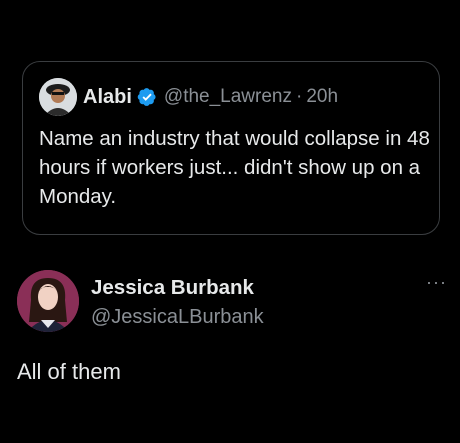 This screenshot has height=443, width=460. What do you see at coordinates (436, 282) in the screenshot?
I see `more-options-icon: ···` at bounding box center [436, 282].